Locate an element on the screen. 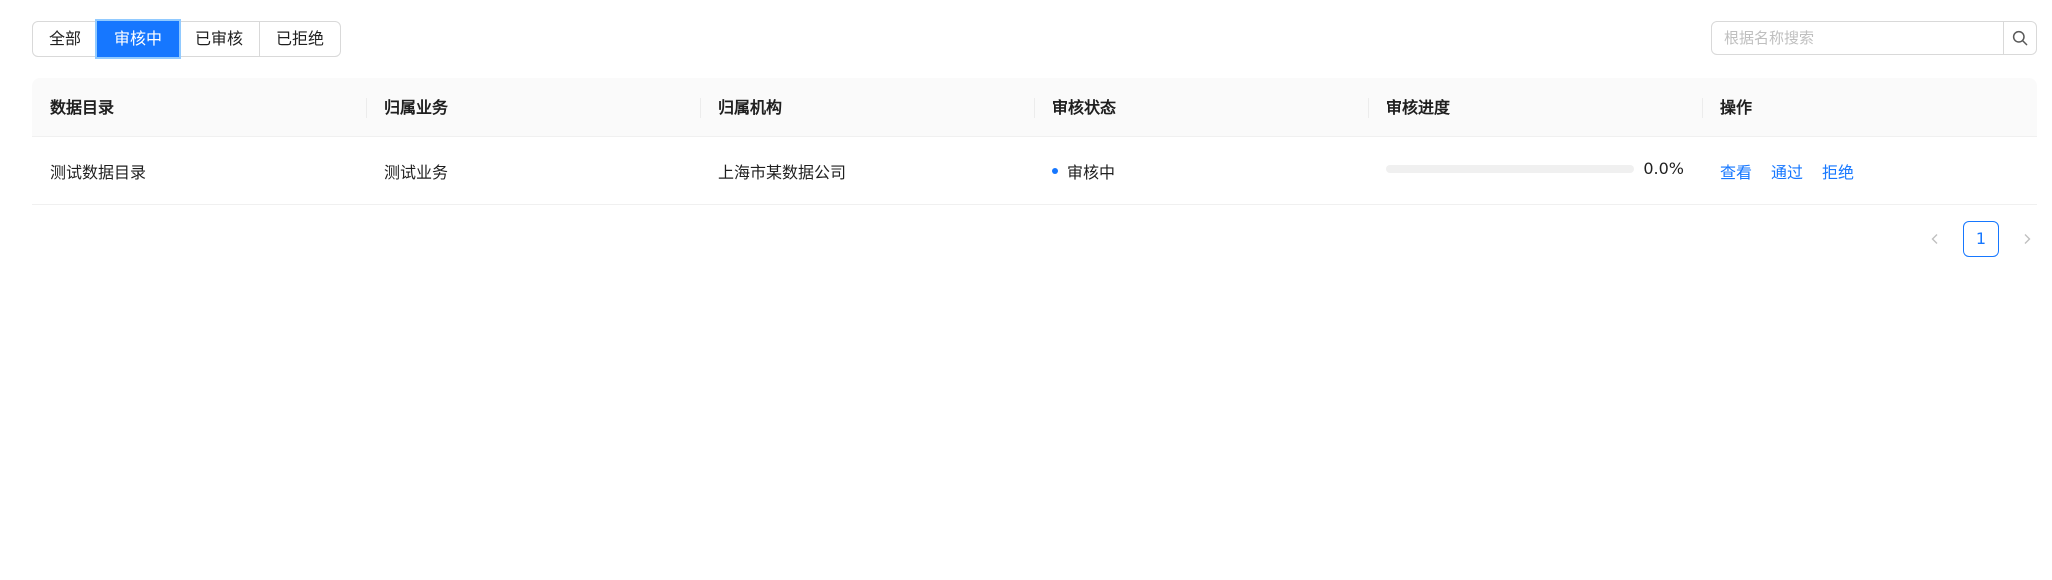  reject-link: 拒绝 is located at coordinates (1838, 171).